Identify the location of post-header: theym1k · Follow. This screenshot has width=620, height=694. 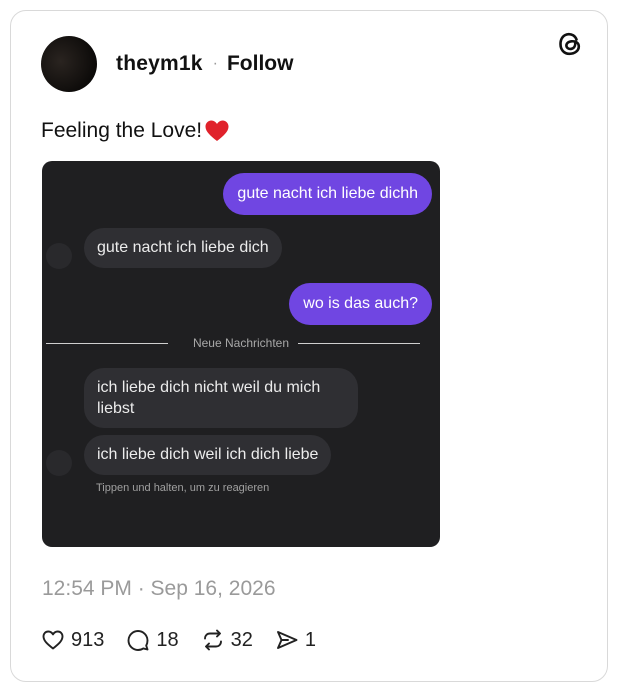
(167, 64).